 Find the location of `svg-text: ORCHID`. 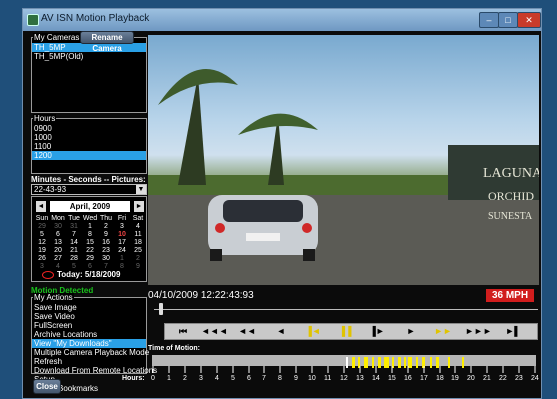

svg-text: ORCHID is located at coordinates (511, 196).